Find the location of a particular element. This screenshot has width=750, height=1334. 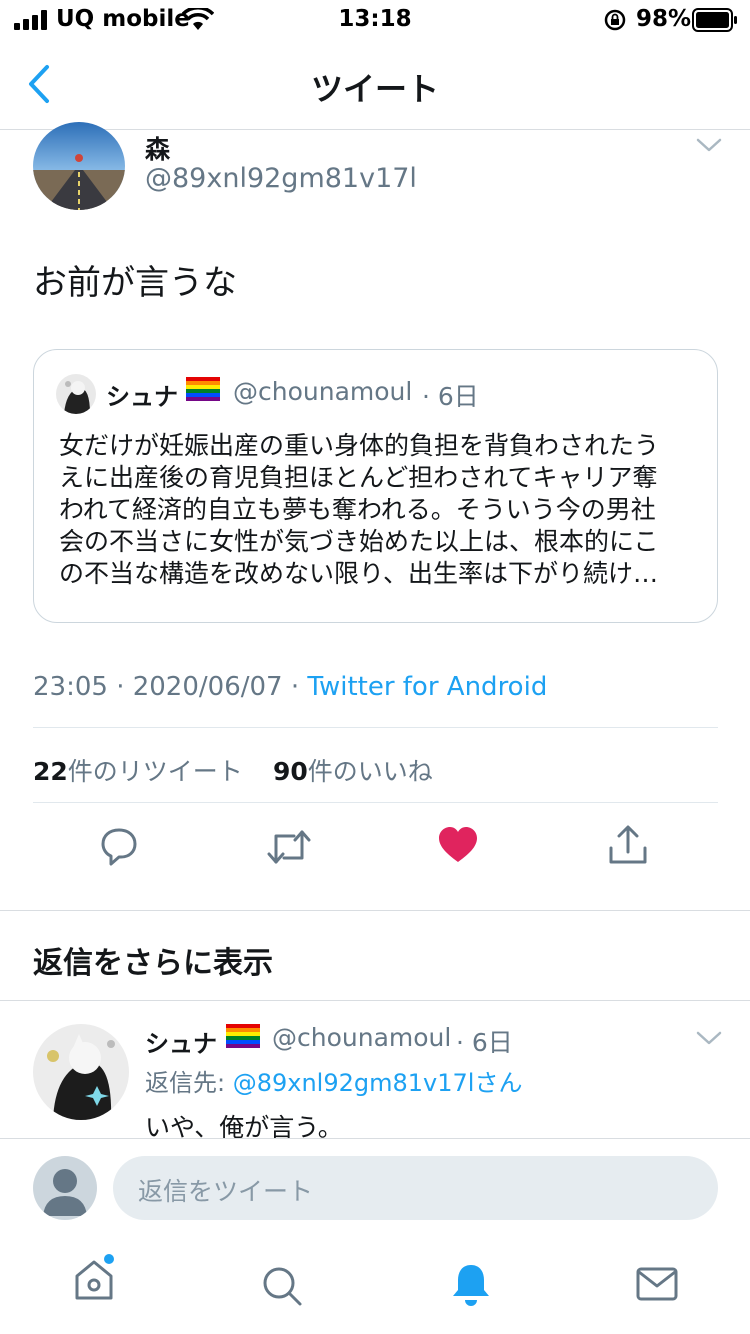

search-icon is located at coordinates (282, 1286).